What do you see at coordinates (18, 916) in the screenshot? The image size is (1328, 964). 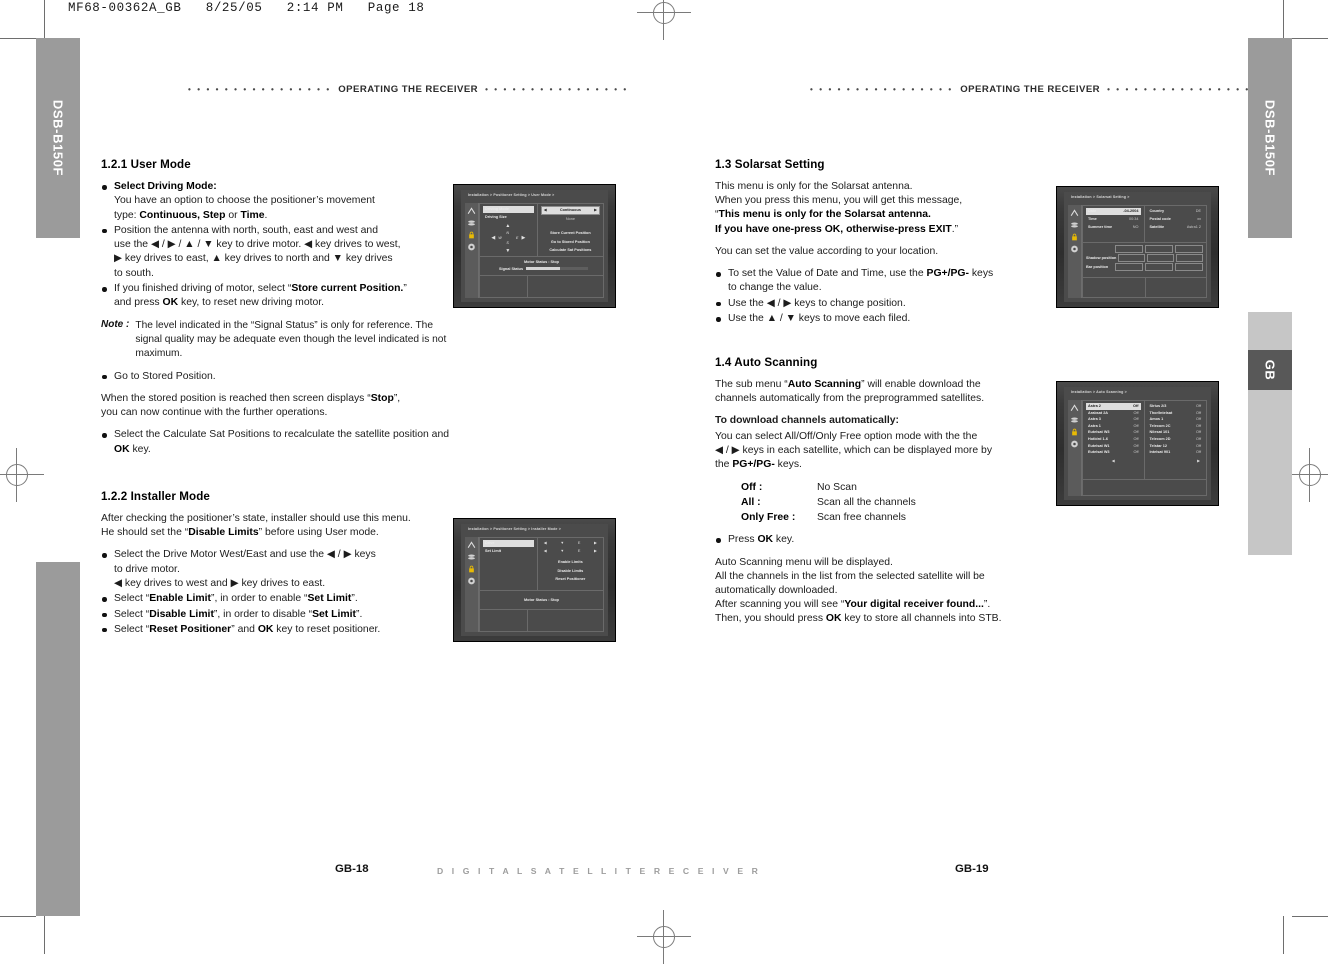 I see `crop-mark-bottom-left-horizontal` at bounding box center [18, 916].